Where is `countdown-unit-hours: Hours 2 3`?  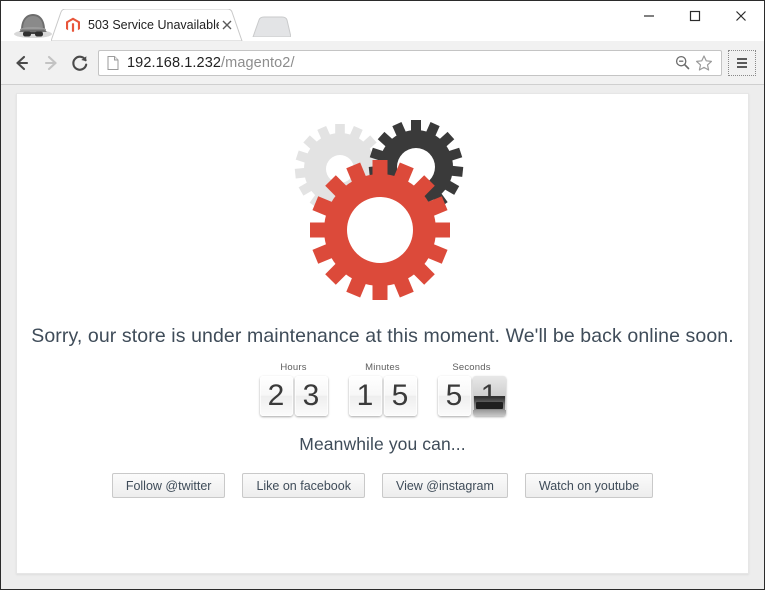
countdown-unit-hours: Hours 2 3 is located at coordinates (293, 389).